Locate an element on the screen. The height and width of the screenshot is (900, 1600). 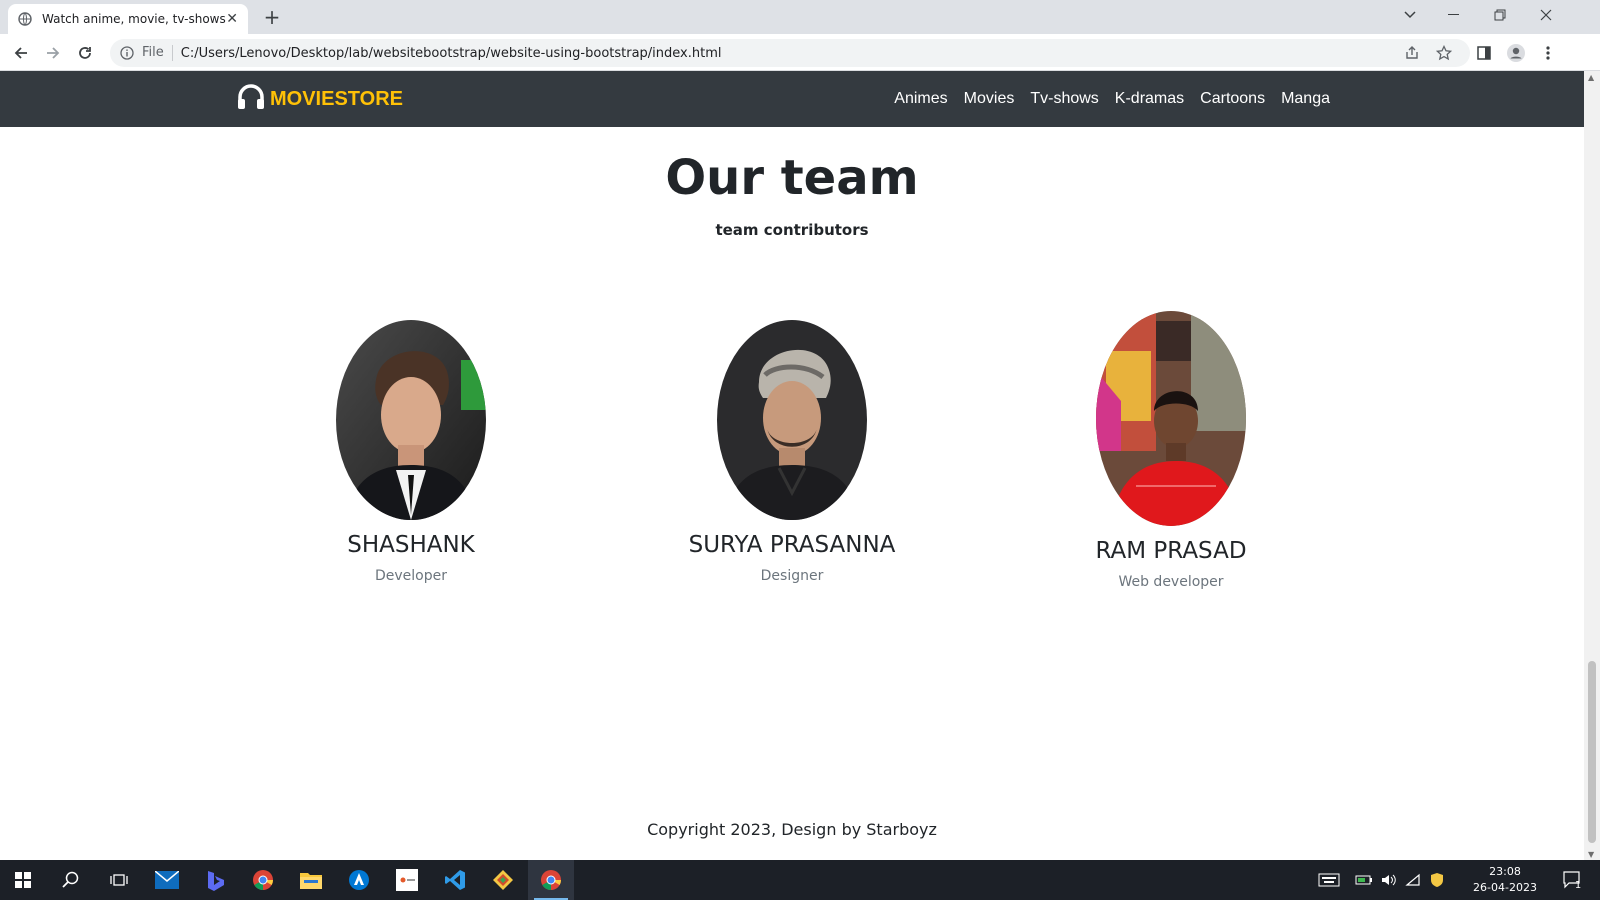
profile-avatar-icon is located at coordinates (1516, 53).